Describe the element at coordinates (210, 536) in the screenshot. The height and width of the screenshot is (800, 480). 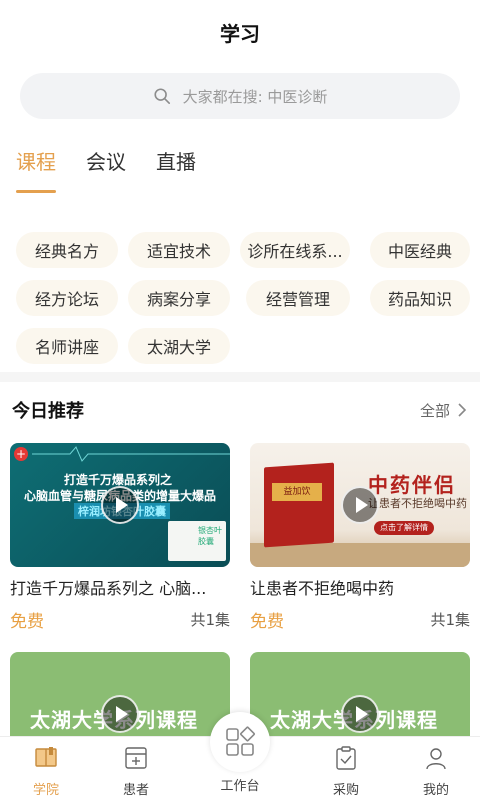
I see `product-name: 银杏叶胶囊` at that location.